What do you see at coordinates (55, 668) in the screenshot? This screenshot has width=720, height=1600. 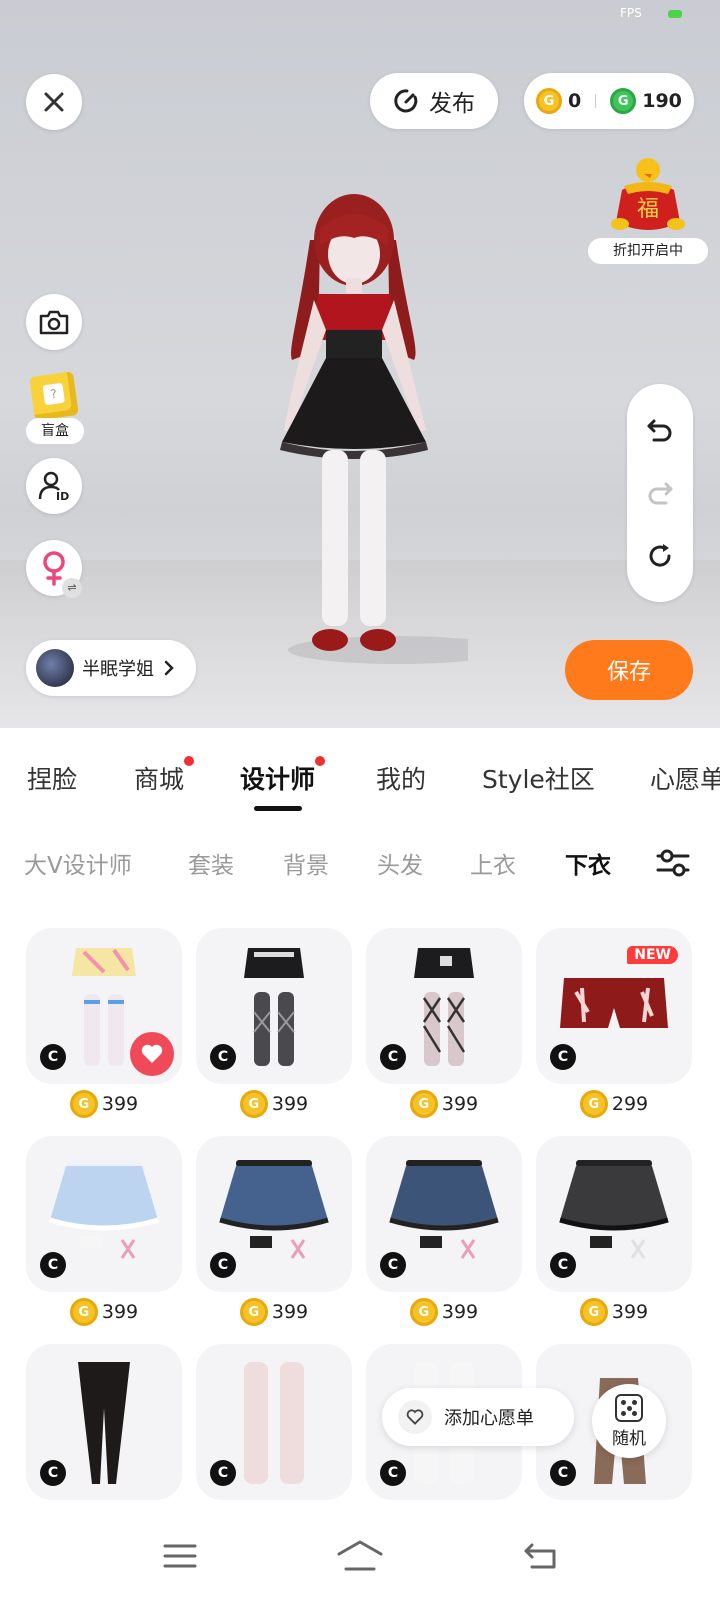 I see `avatar` at bounding box center [55, 668].